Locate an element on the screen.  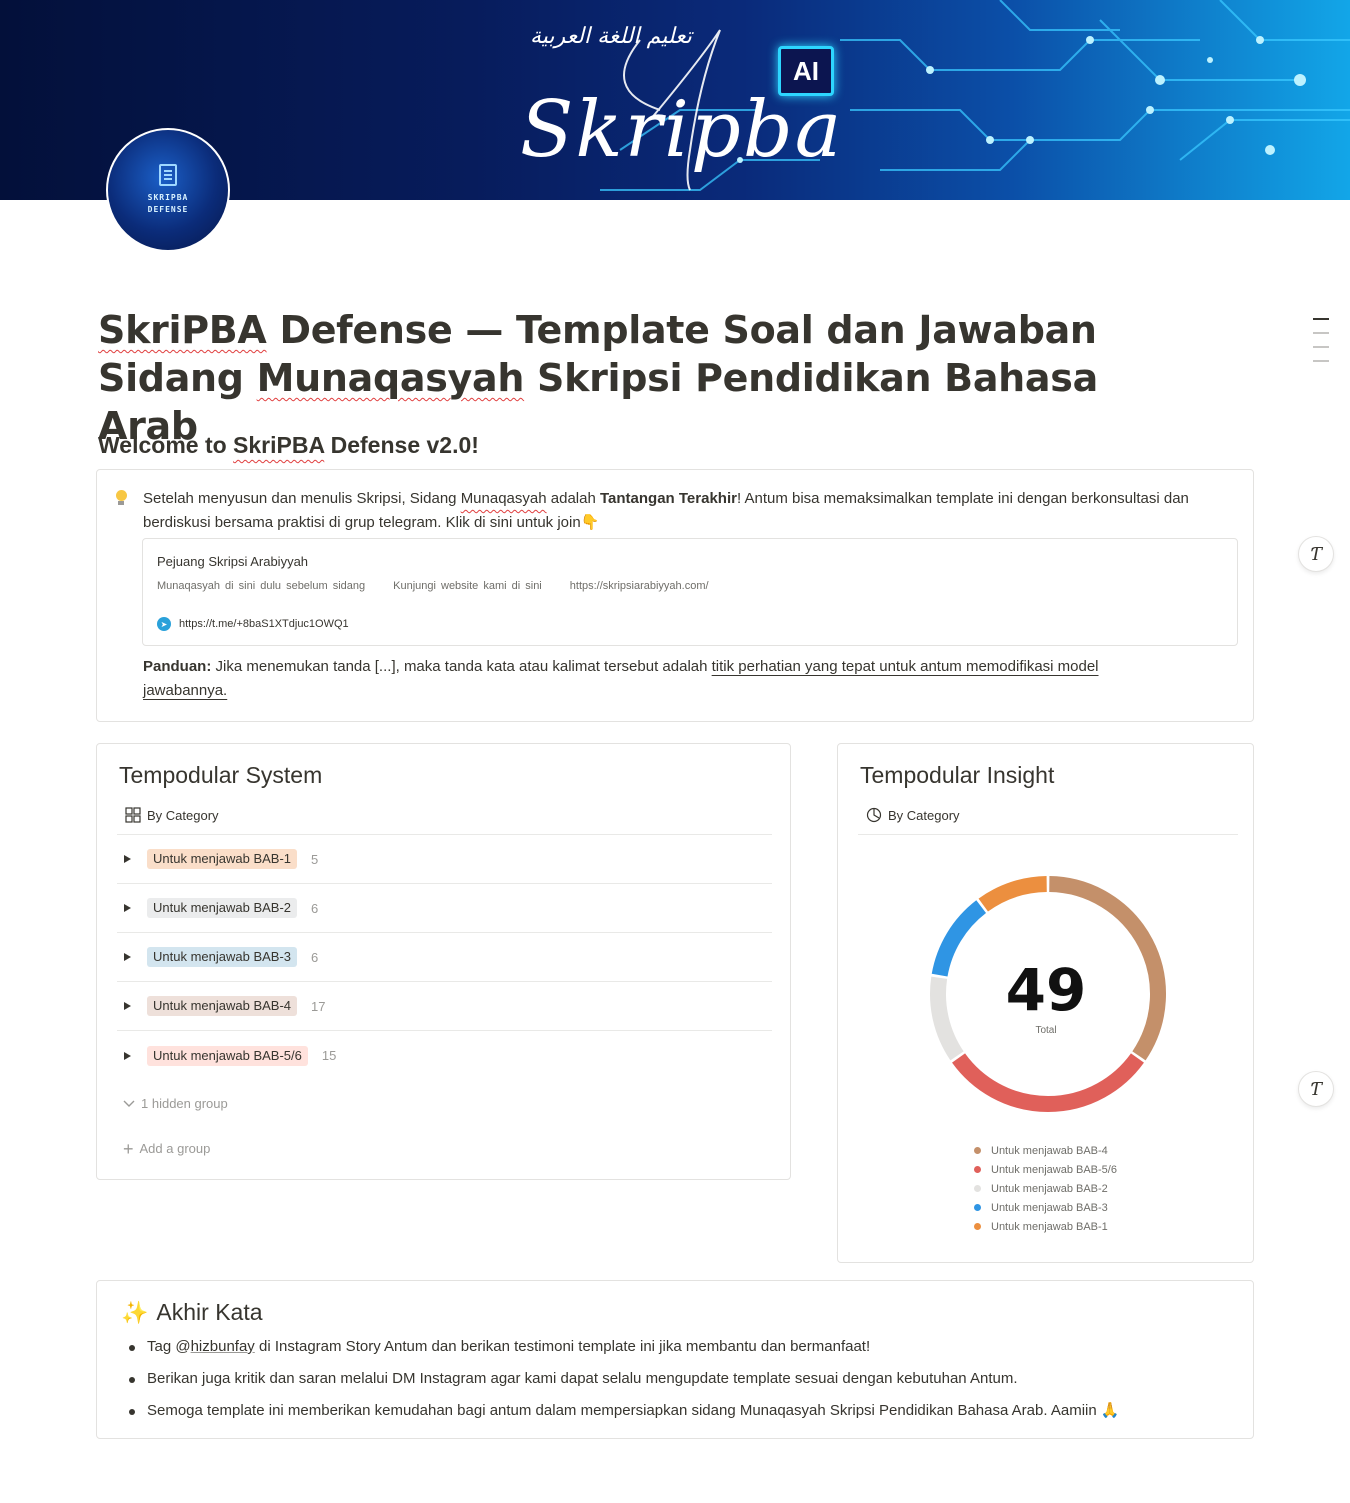
chart-total-label: Total is located at coordinates (1046, 1030).